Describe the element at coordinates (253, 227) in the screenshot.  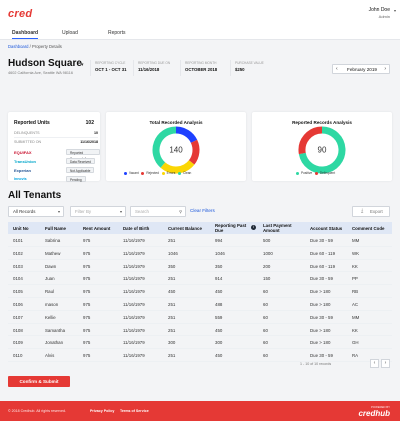
I see `info-icon: i` at that location.